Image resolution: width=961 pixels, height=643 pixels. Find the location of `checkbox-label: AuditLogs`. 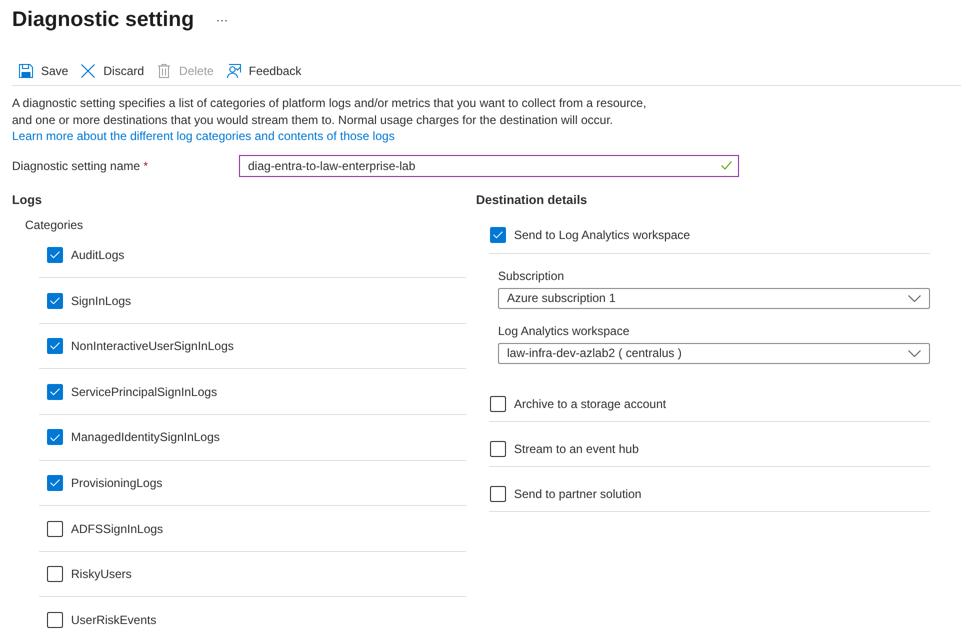

checkbox-label: AuditLogs is located at coordinates (97, 254).